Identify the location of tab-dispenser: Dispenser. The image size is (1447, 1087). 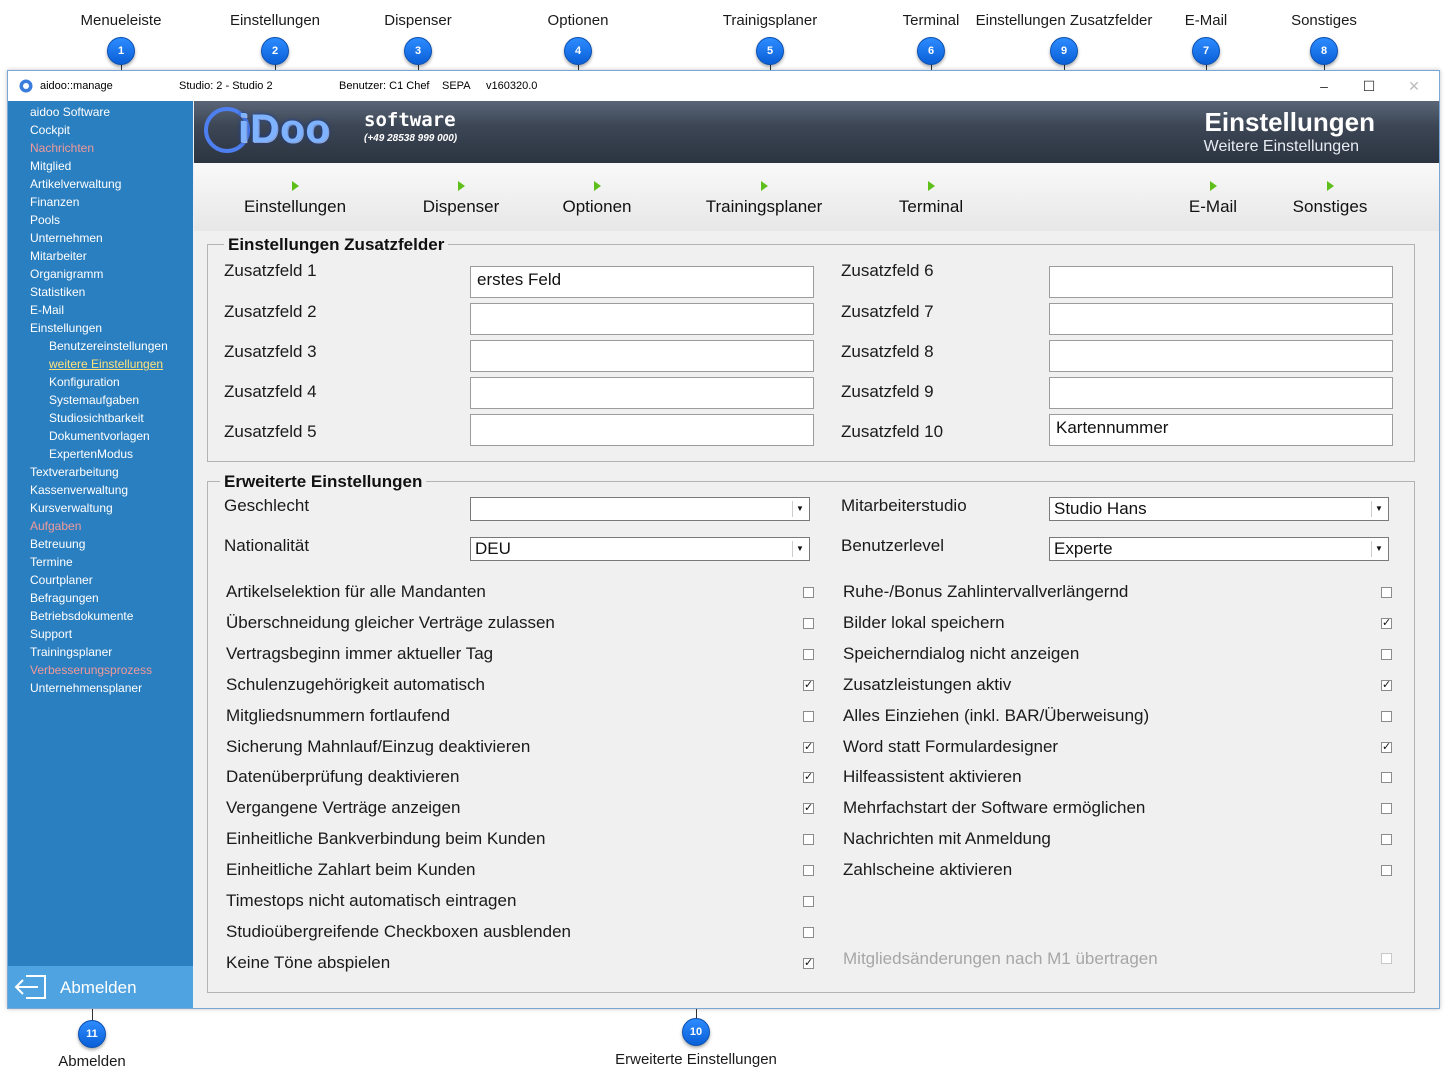
(461, 197).